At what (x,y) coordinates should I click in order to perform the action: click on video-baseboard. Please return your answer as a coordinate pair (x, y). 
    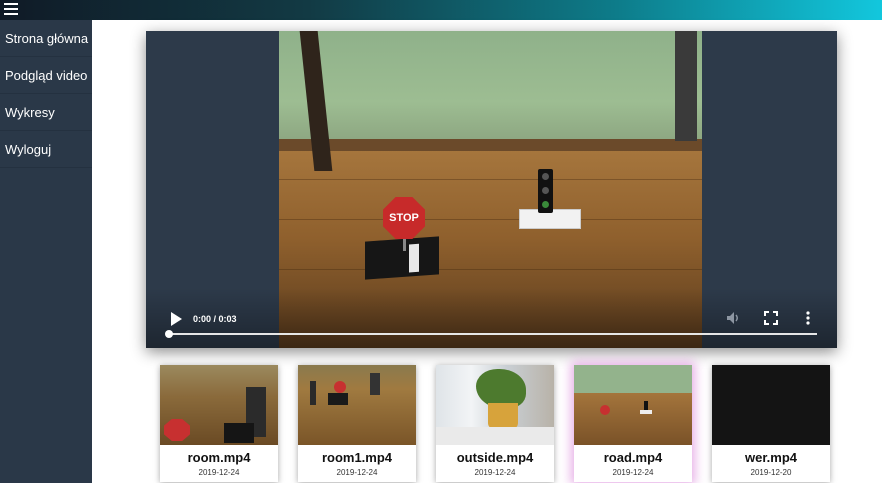
    Looking at the image, I should click on (490, 145).